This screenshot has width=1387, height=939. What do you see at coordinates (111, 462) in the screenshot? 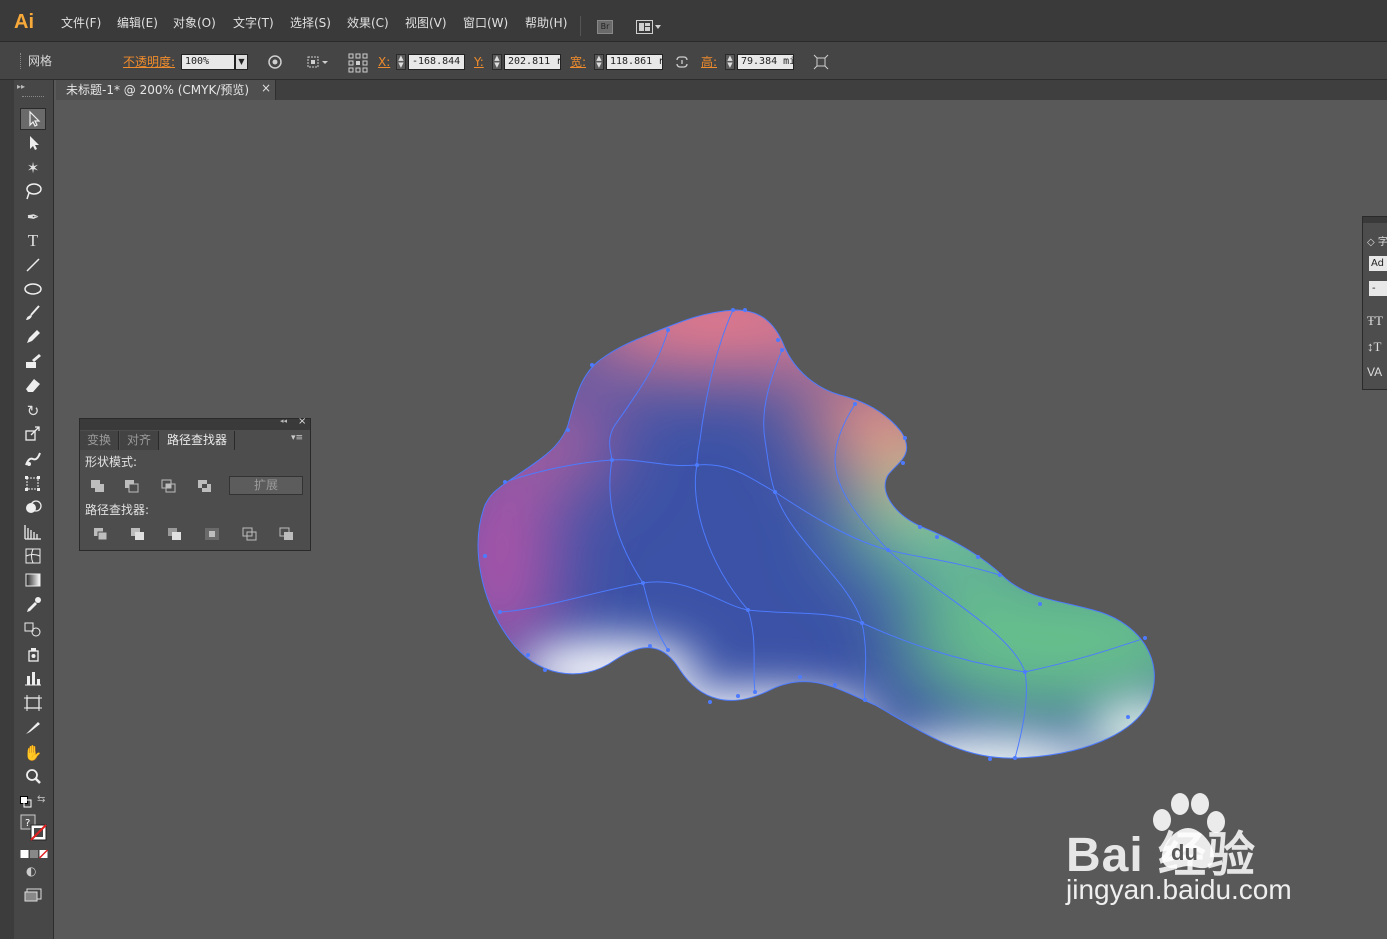
I see `shape-modes-heading: 形状模式:` at bounding box center [111, 462].